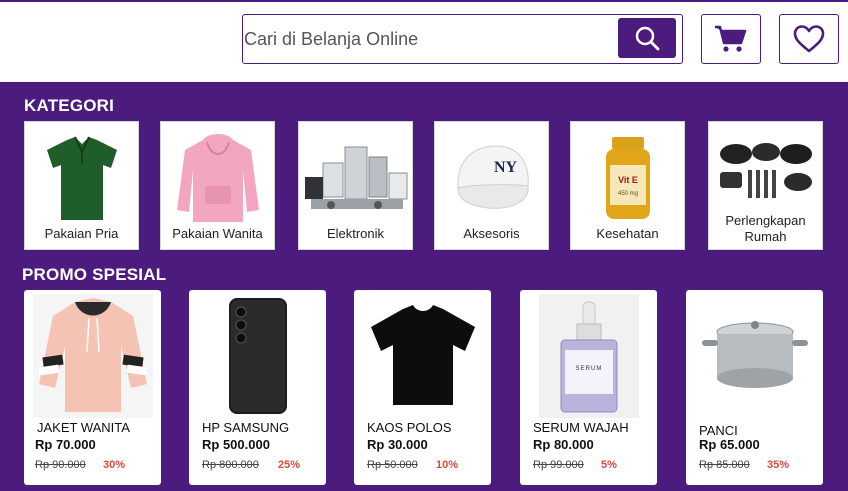  What do you see at coordinates (729, 444) in the screenshot?
I see `product-price: Rp 65.000` at bounding box center [729, 444].